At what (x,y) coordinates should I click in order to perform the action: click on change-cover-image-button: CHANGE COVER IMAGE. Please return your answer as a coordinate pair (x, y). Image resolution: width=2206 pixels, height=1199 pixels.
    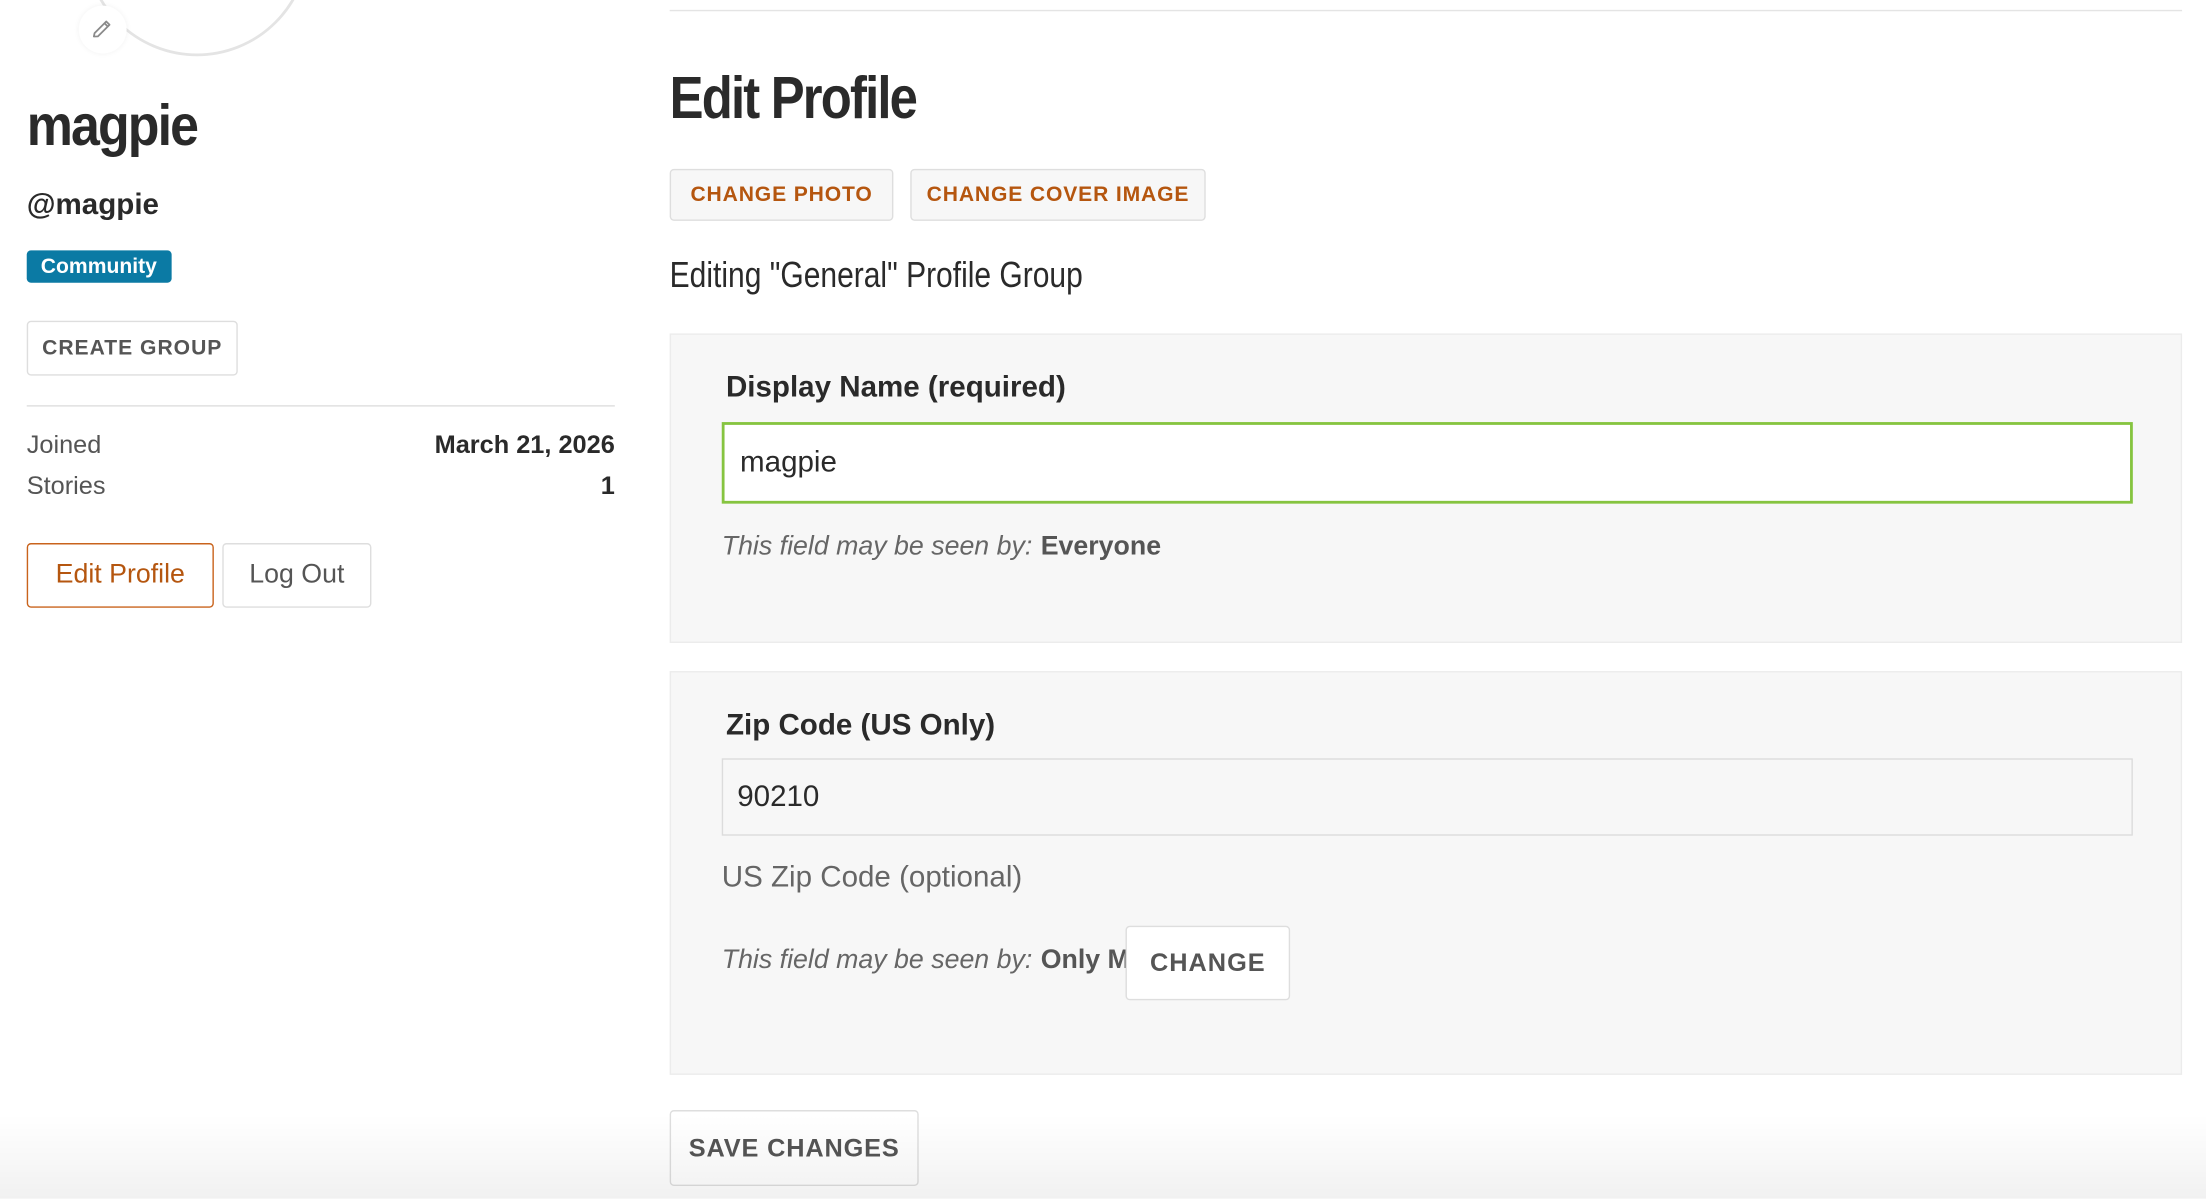
    Looking at the image, I should click on (1058, 194).